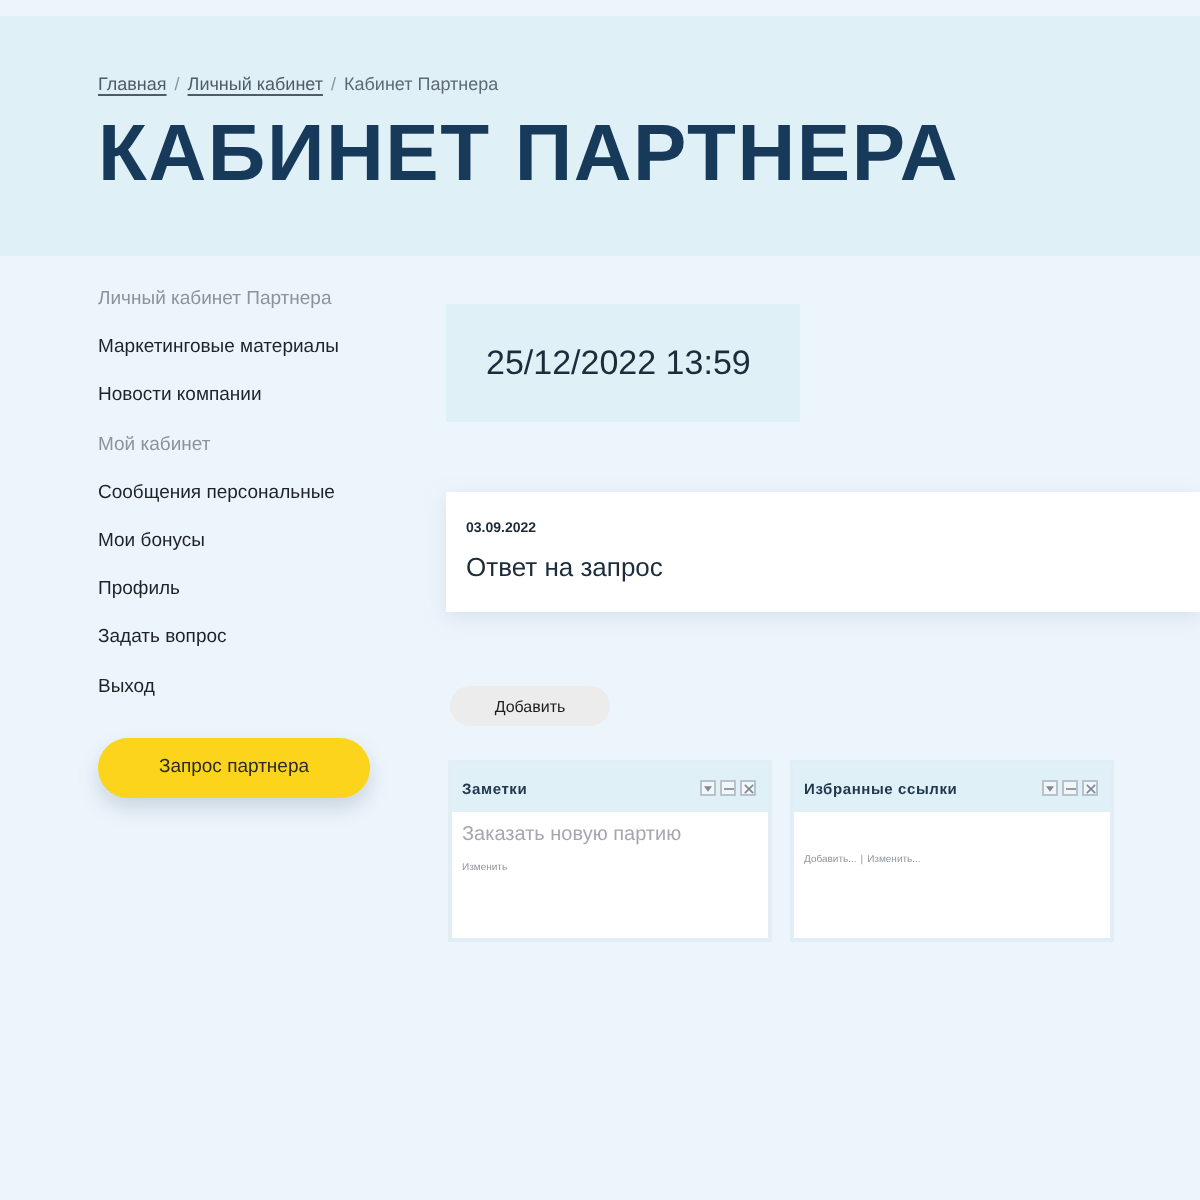  What do you see at coordinates (272, 493) in the screenshot?
I see `sidebar-item: Сообщения персональные` at bounding box center [272, 493].